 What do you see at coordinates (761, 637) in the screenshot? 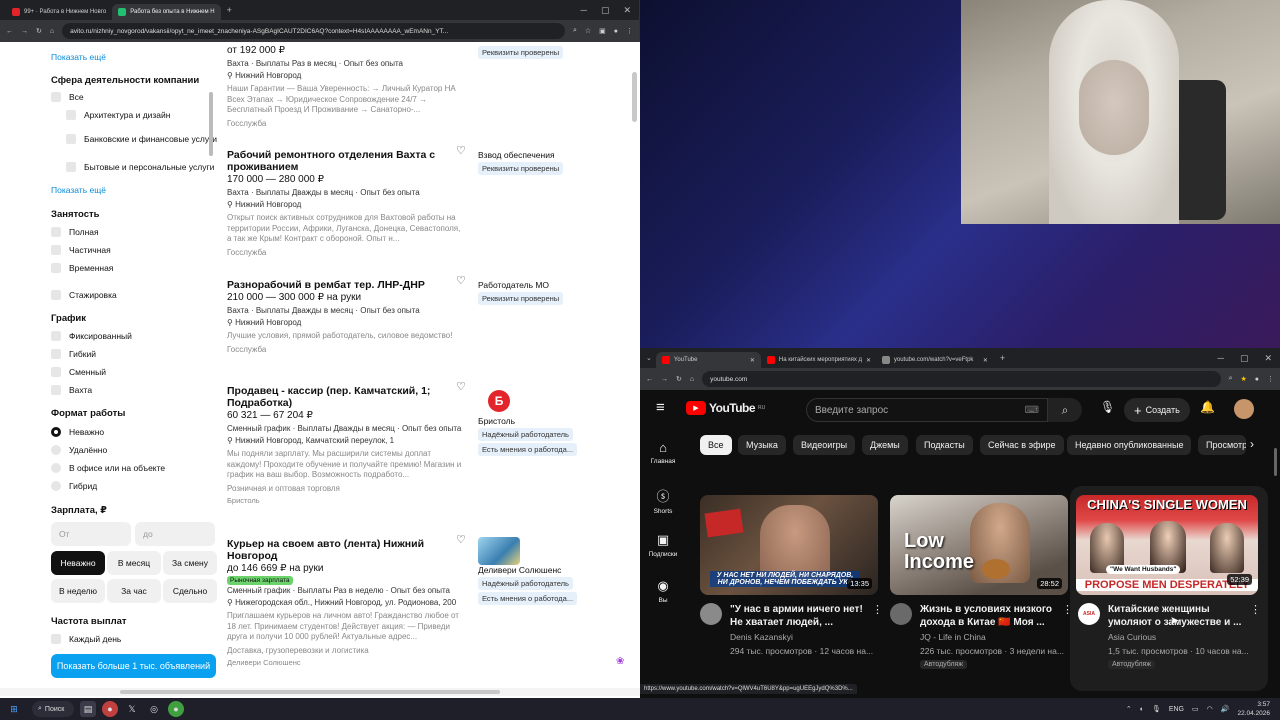
I see `channel-name: Denis Kazanskyi` at bounding box center [761, 637].